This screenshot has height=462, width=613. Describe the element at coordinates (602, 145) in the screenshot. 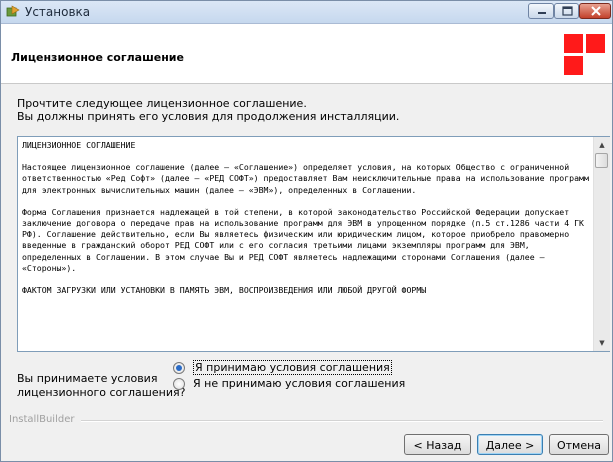

I see `scroll-up-arrow-icon: ▲` at that location.